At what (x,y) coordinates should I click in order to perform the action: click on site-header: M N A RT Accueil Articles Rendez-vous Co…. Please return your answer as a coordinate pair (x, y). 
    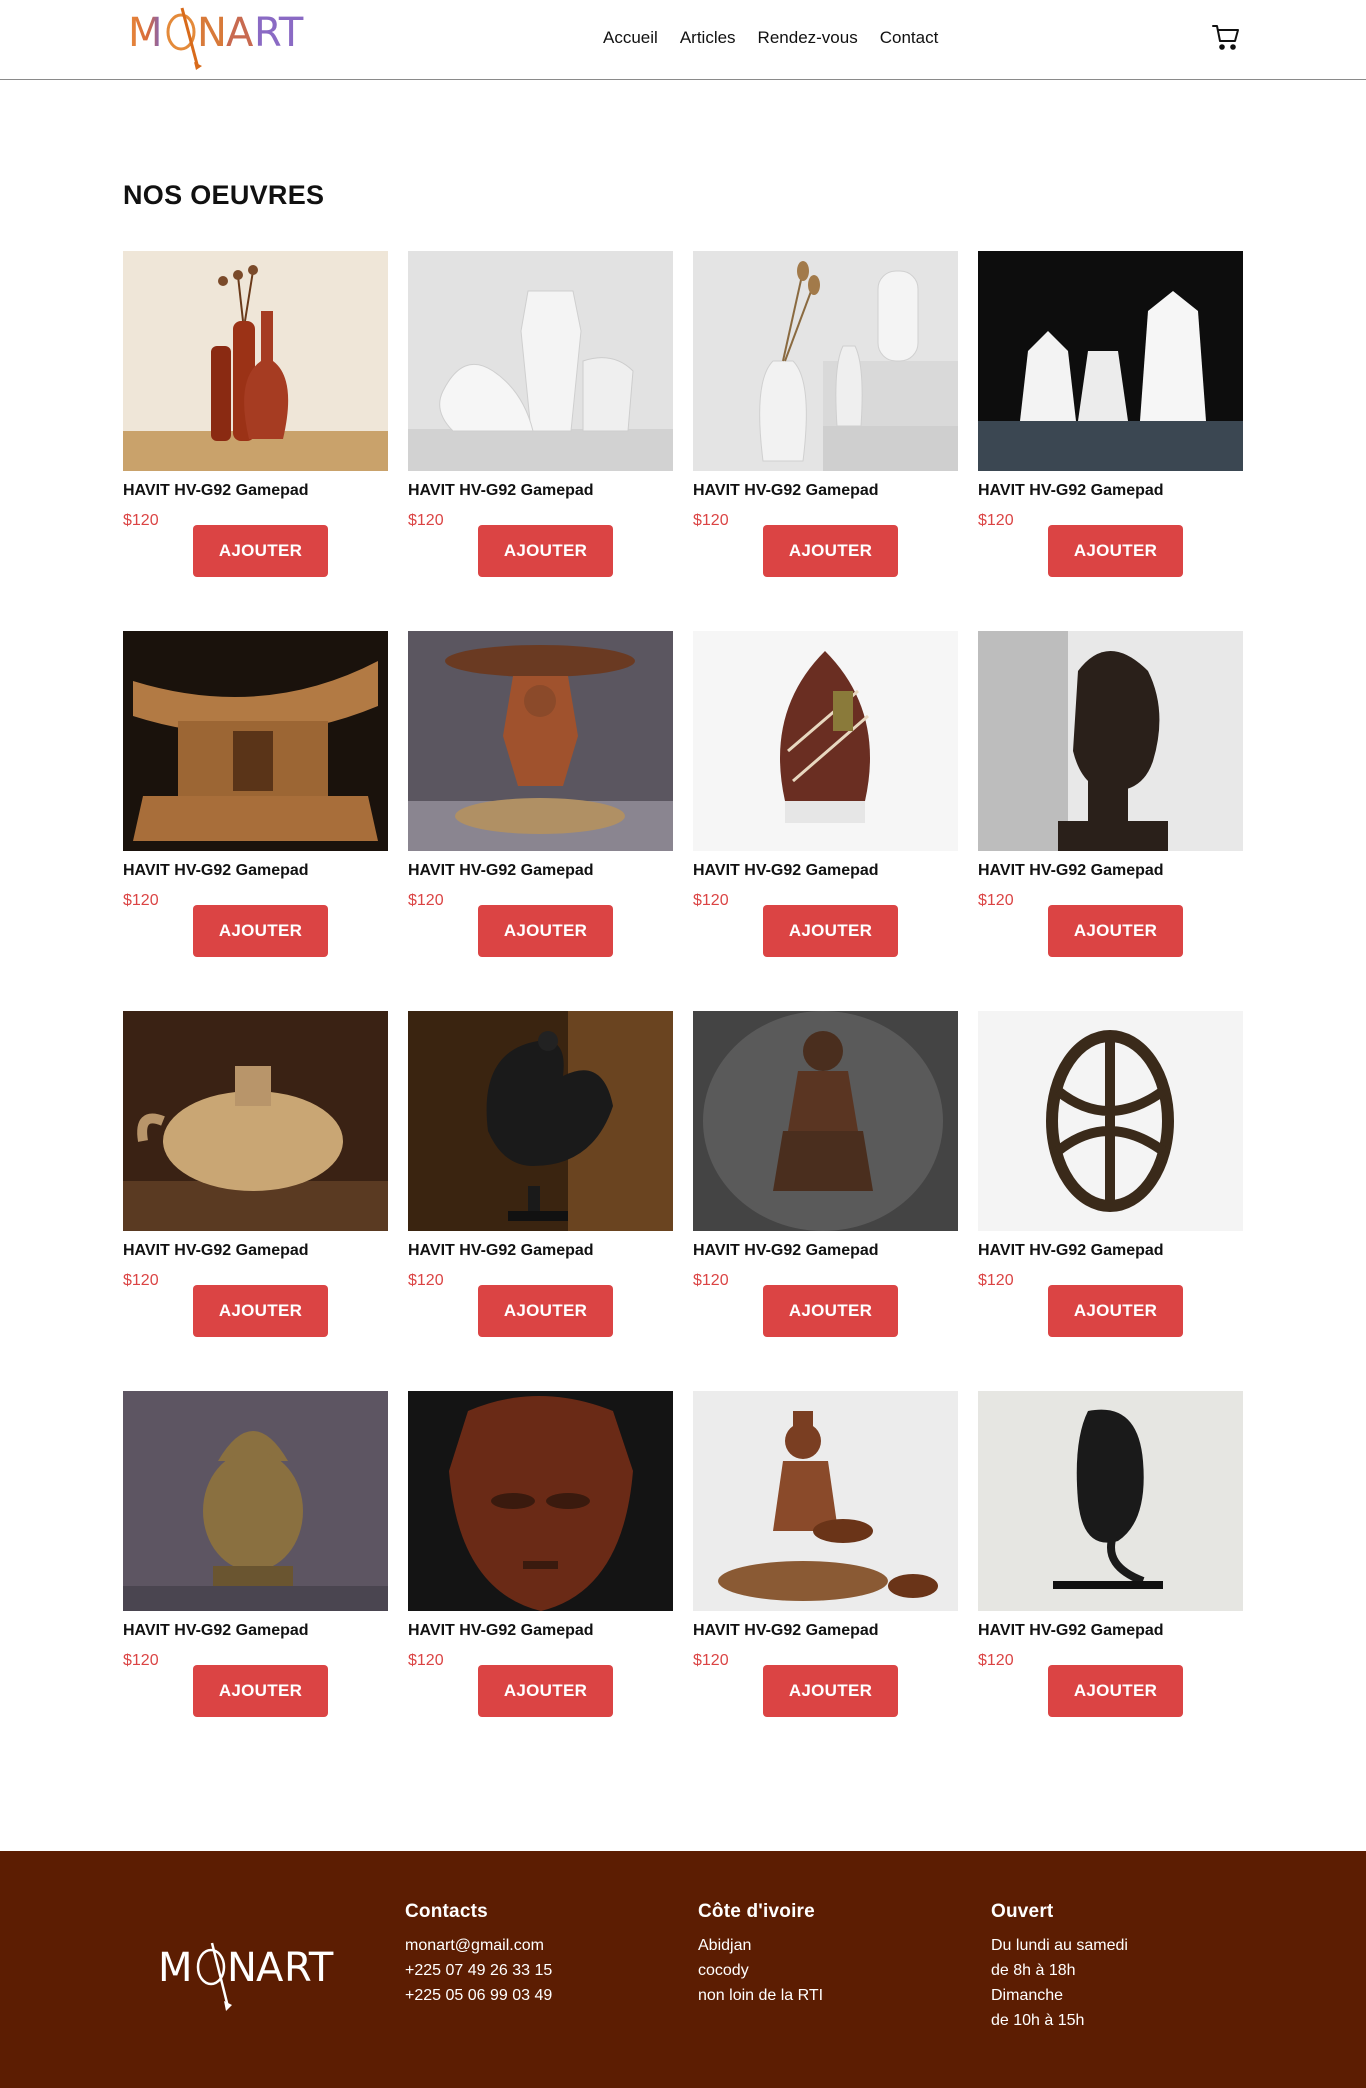
    Looking at the image, I should click on (683, 40).